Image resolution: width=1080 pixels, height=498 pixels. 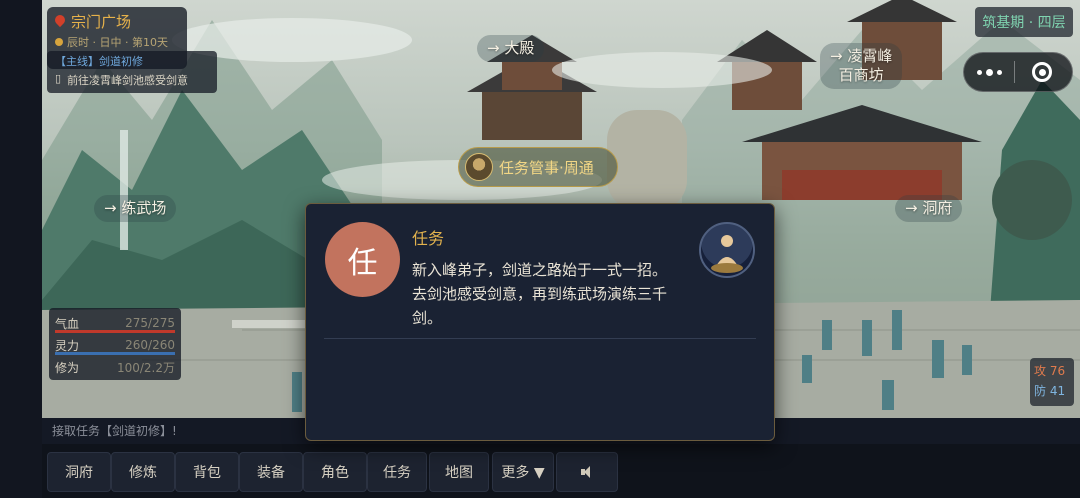 I want to click on mp-label: 灵力, so click(x=67, y=345).